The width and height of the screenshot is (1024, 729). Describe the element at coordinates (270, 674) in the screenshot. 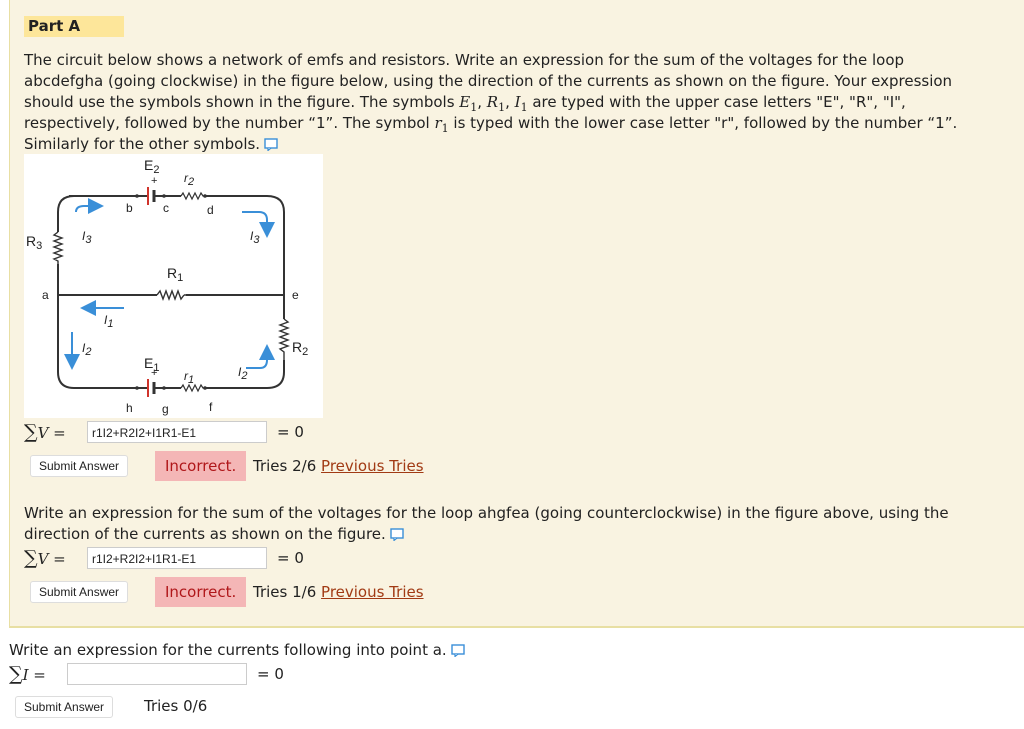

I see `q3-equals: = 0` at that location.